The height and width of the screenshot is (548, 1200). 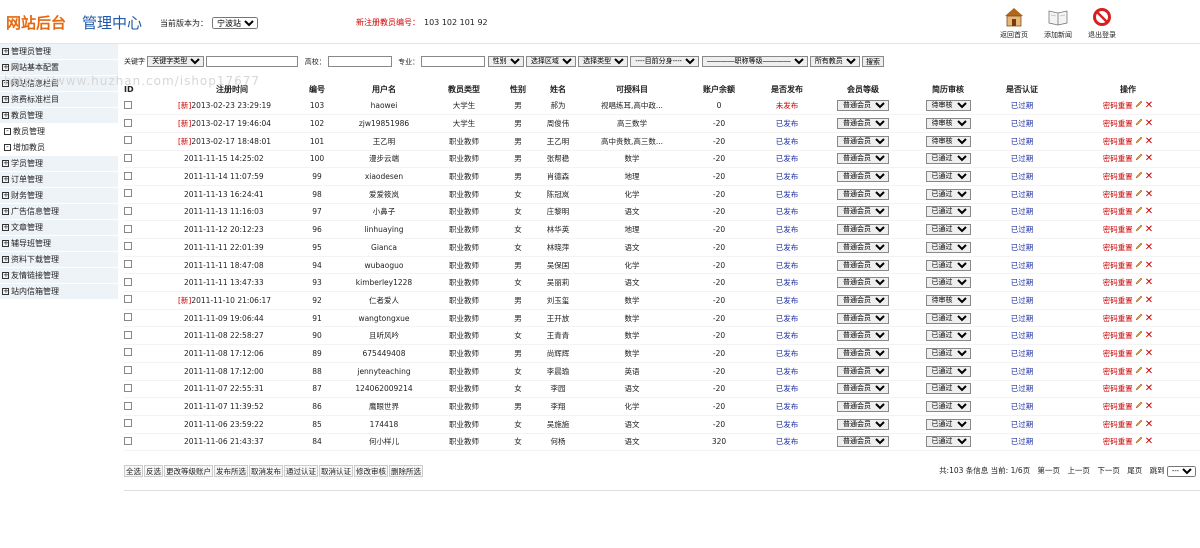 What do you see at coordinates (359, 61) in the screenshot?
I see `school-input` at bounding box center [359, 61].